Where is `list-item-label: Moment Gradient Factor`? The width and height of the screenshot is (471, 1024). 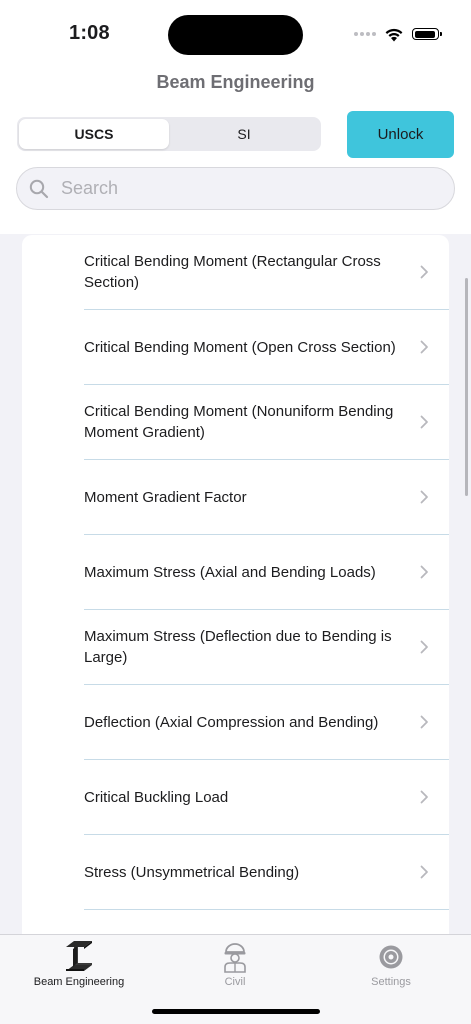 list-item-label: Moment Gradient Factor is located at coordinates (165, 497).